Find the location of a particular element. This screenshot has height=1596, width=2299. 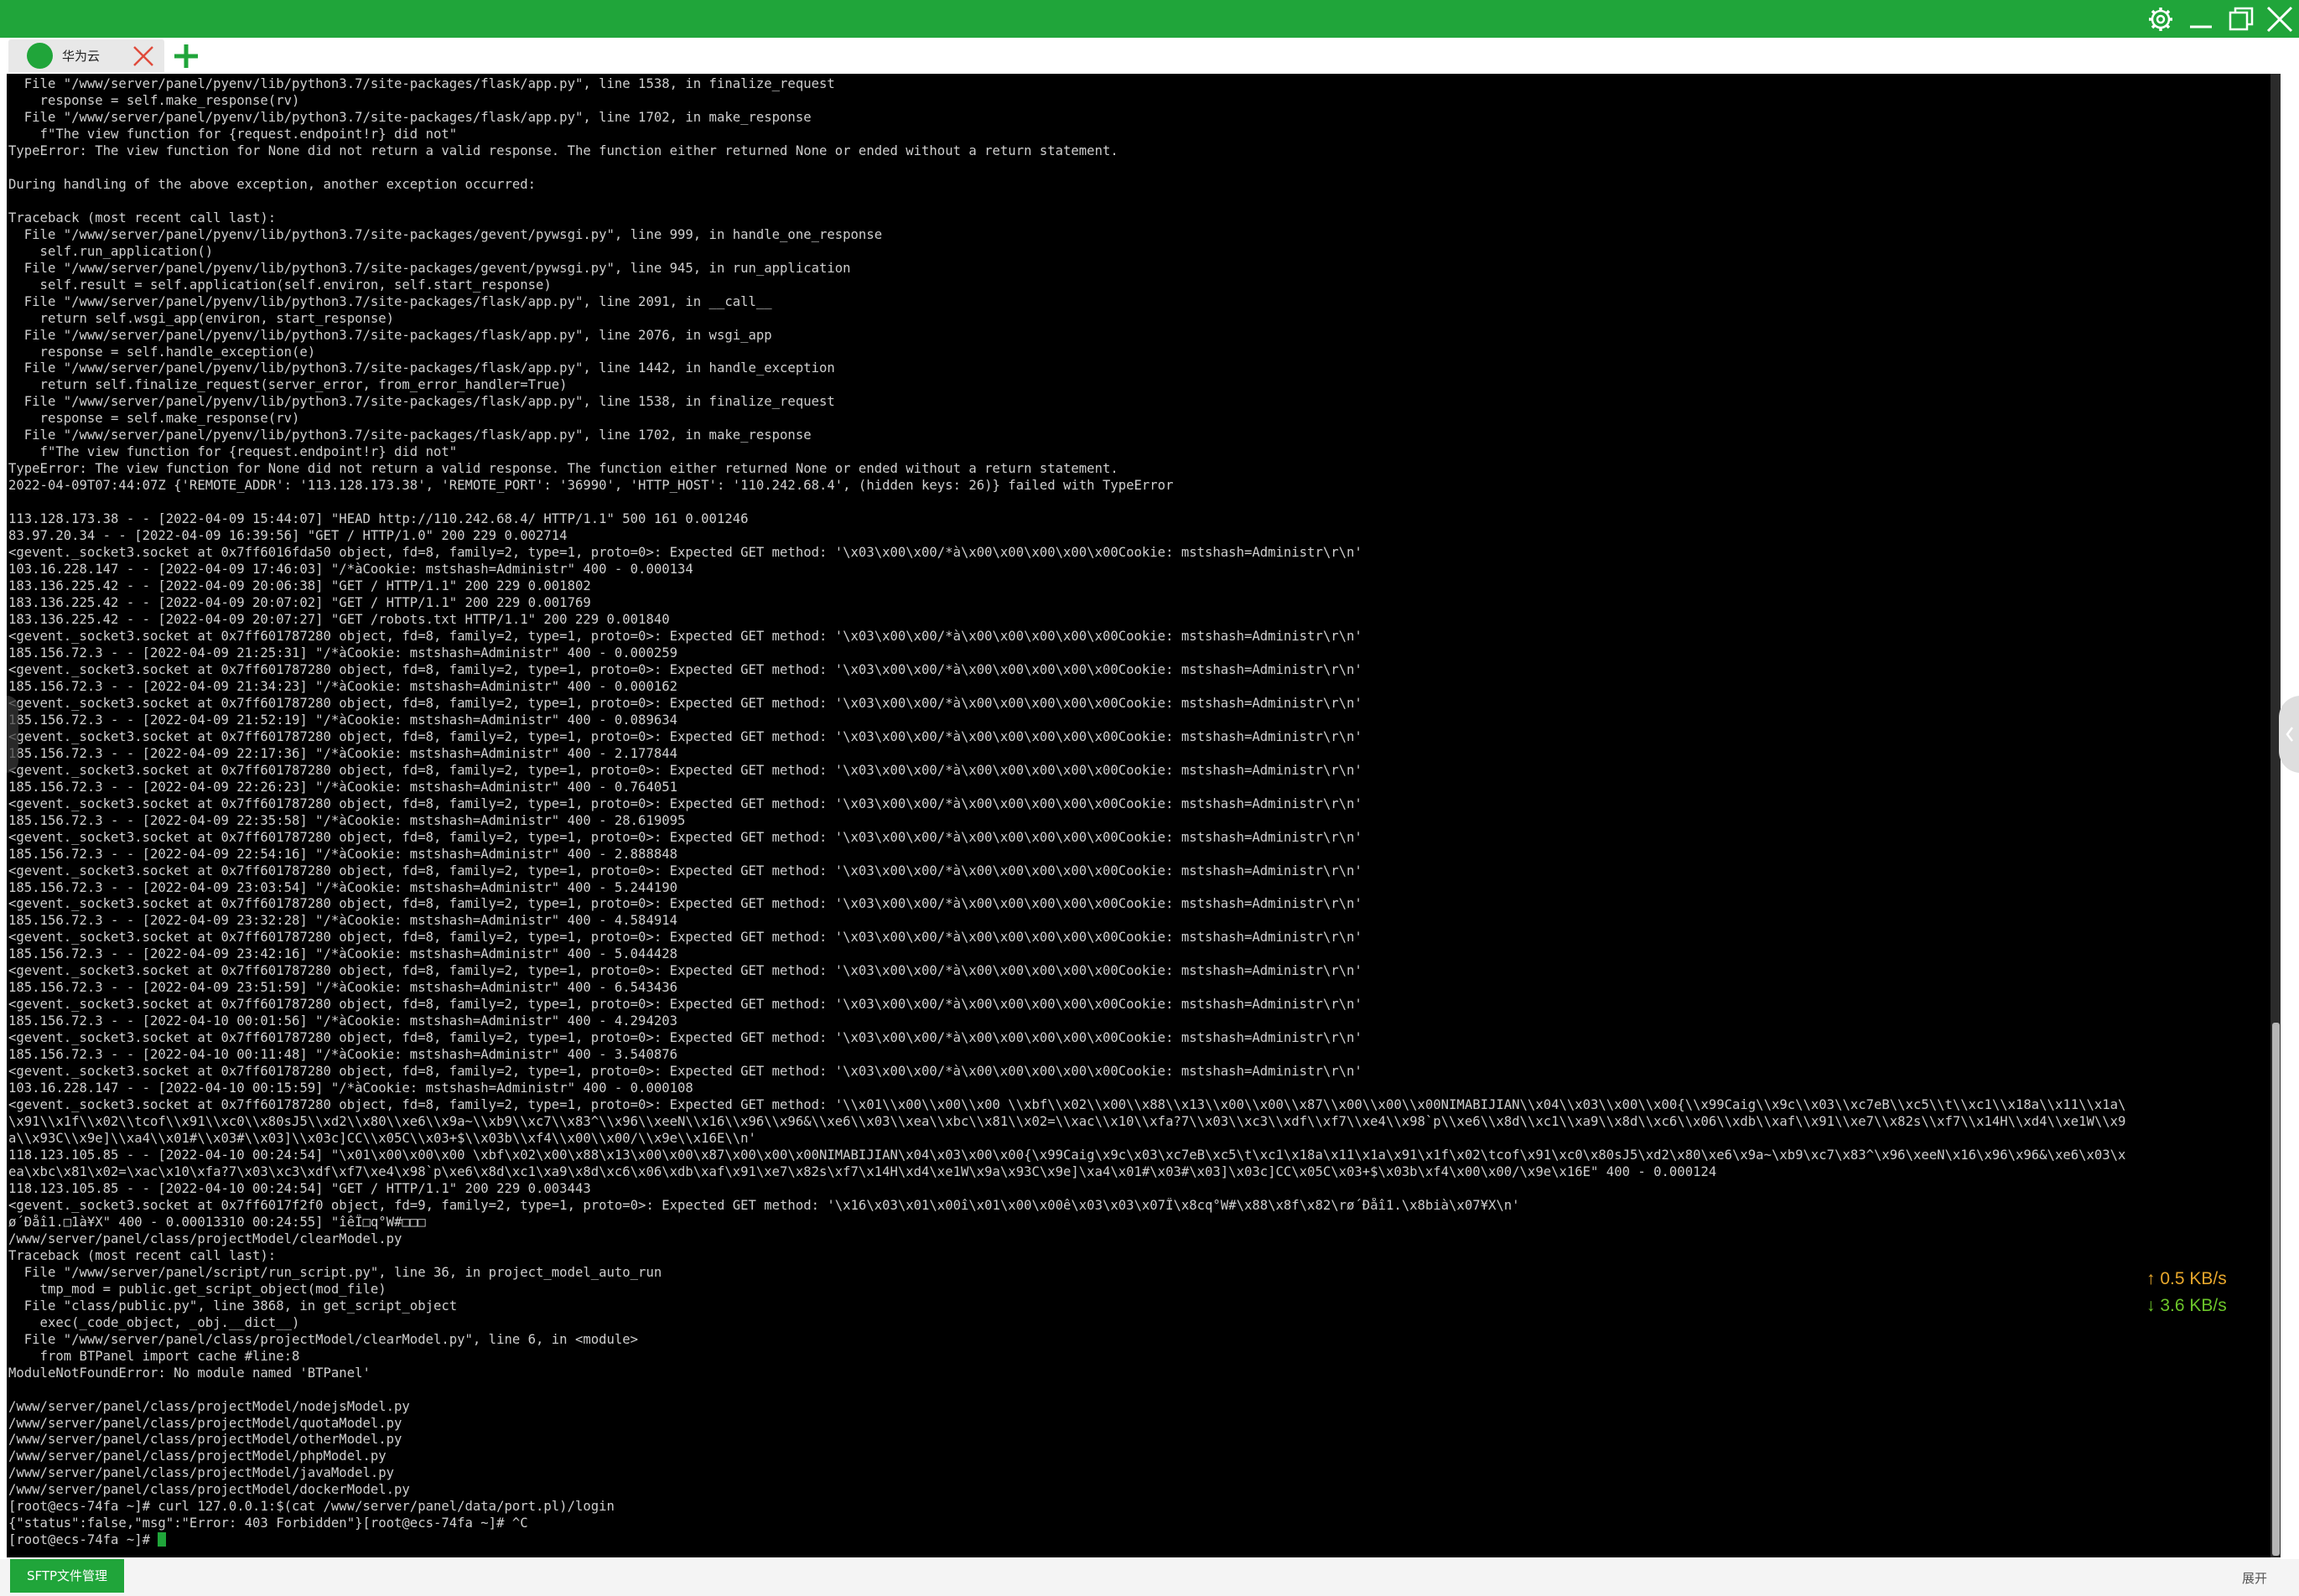

close-icon is located at coordinates (2279, 19).